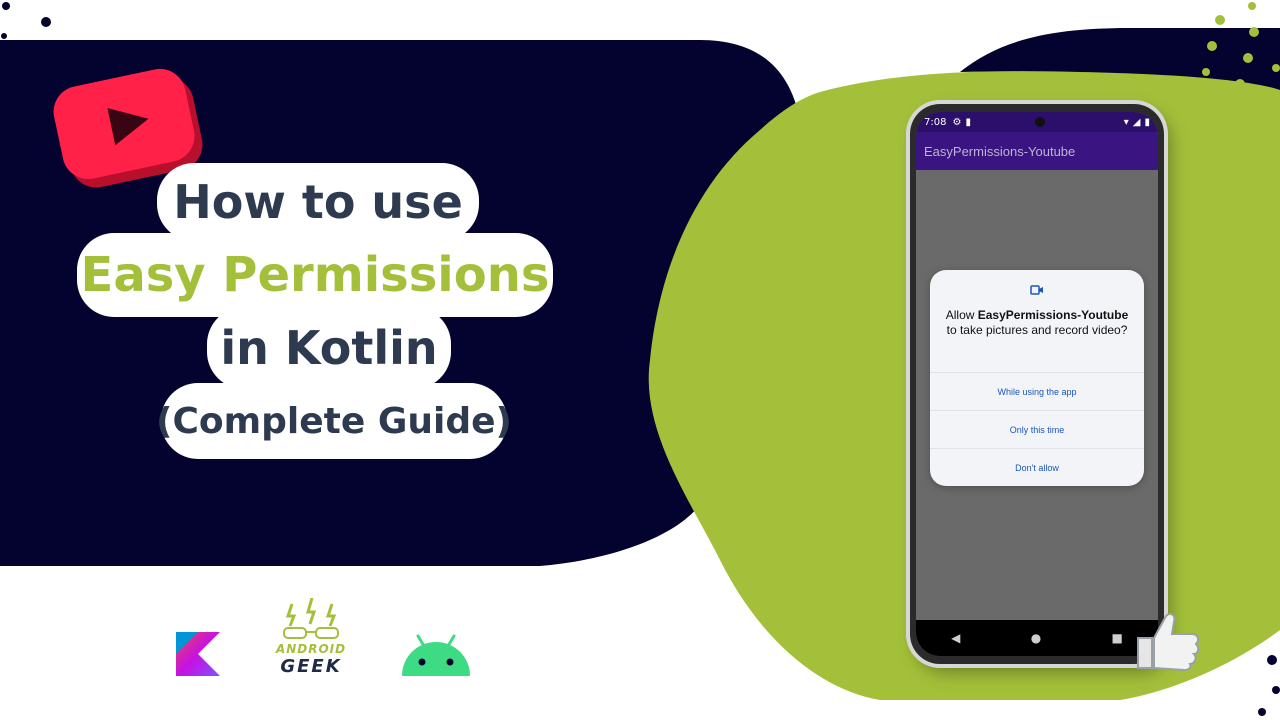  Describe the element at coordinates (1040, 122) in the screenshot. I see `front-camera` at that location.